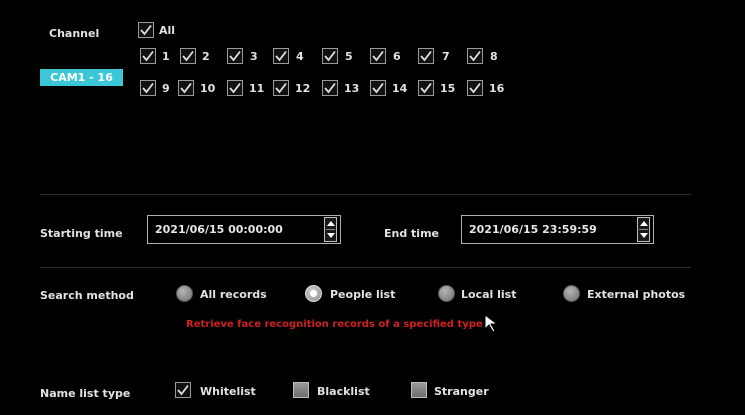 The image size is (745, 415). I want to click on starting-time-spinner, so click(330, 229).